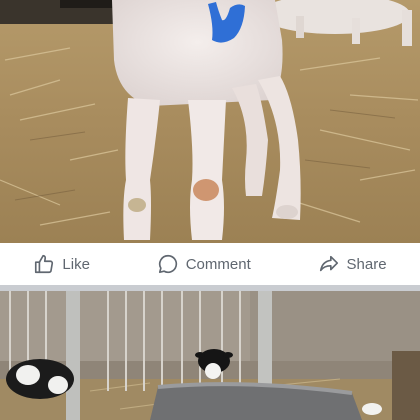 This screenshot has height=420, width=420. Describe the element at coordinates (76, 264) in the screenshot. I see `like-label: Like` at that location.